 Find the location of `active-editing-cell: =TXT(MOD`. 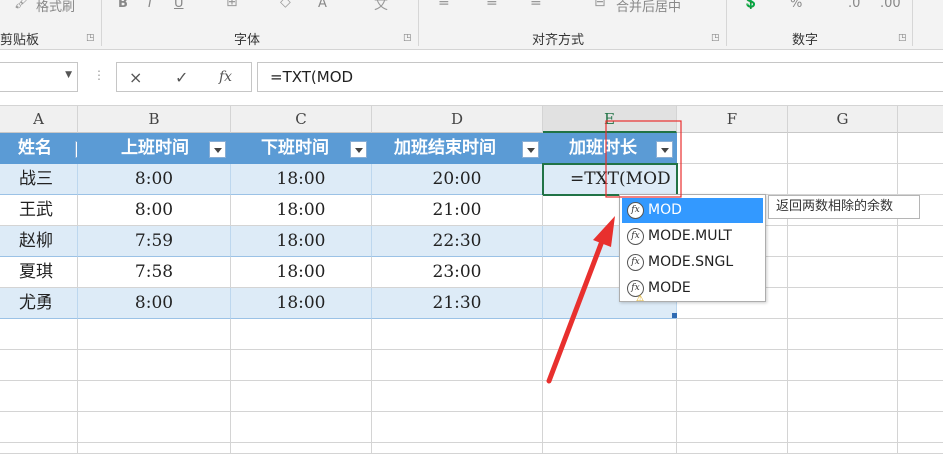

active-editing-cell: =TXT(MOD is located at coordinates (610, 179).